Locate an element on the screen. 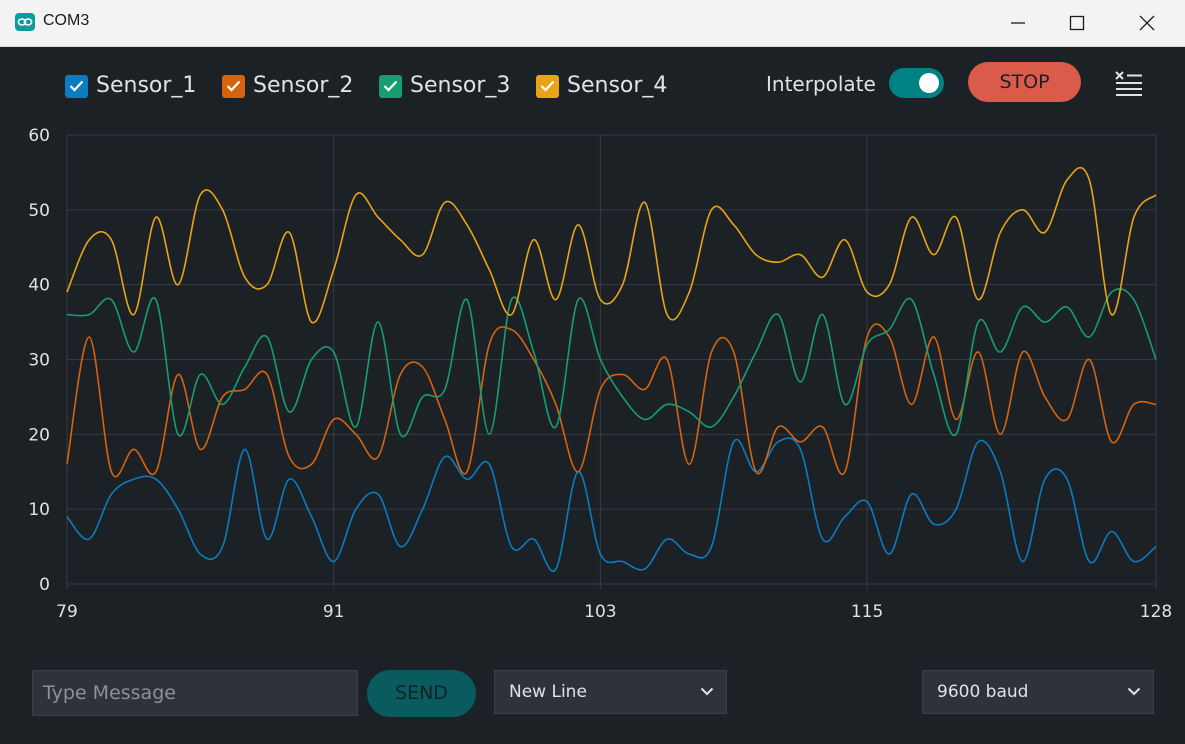  minimize-button is located at coordinates (1018, 23).